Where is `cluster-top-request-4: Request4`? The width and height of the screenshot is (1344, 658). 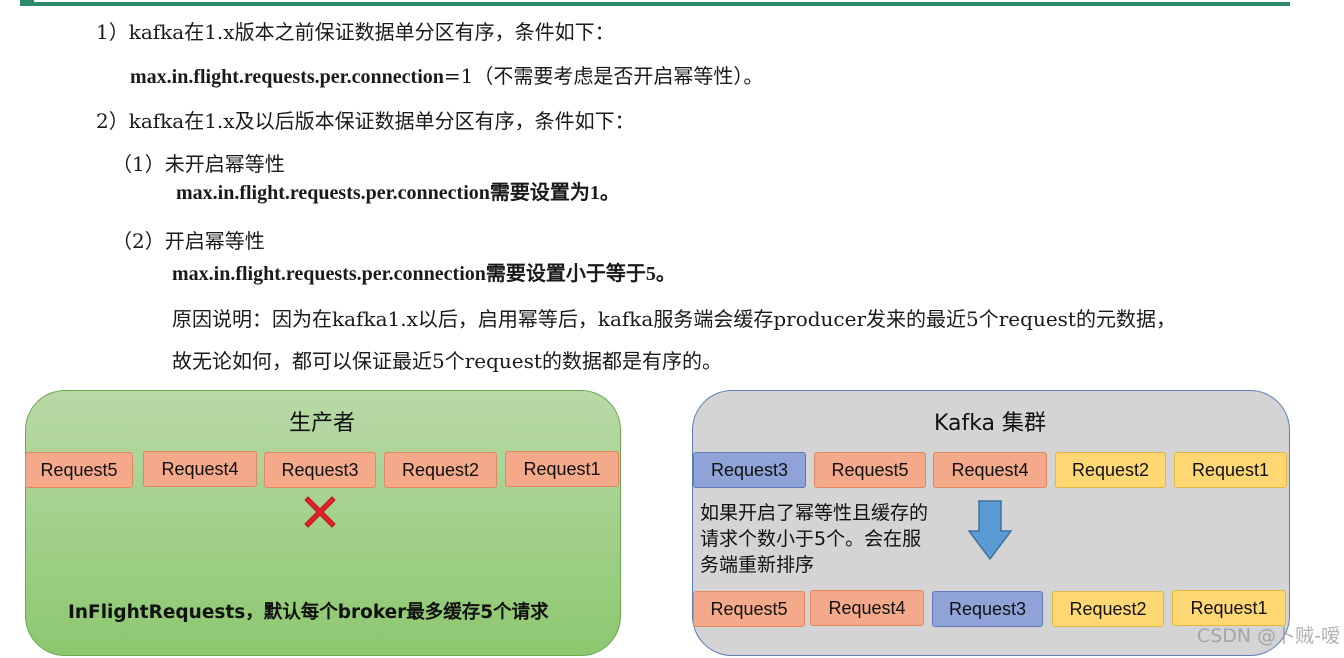
cluster-top-request-4: Request4 is located at coordinates (990, 470).